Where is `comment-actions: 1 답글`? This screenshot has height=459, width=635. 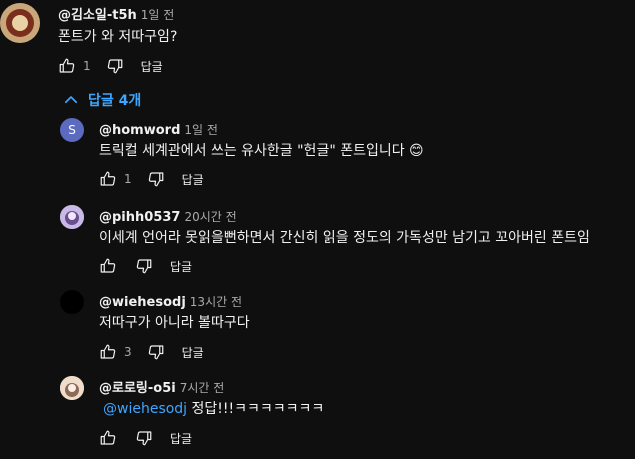 comment-actions: 1 답글 is located at coordinates (109, 66).